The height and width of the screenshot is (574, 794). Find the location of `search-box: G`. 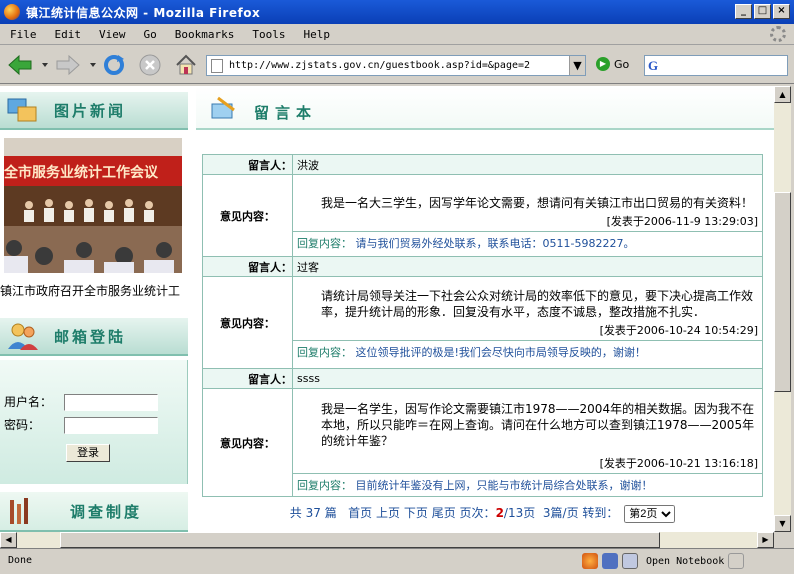

search-box: G is located at coordinates (716, 65).